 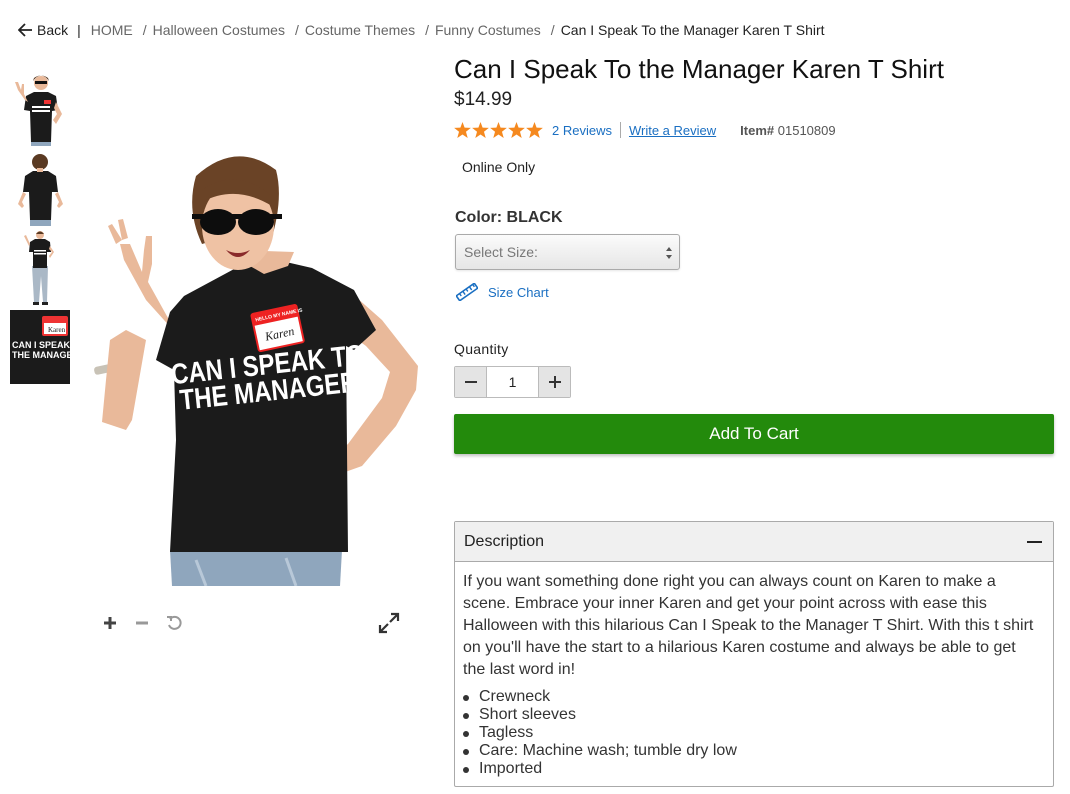 I want to click on quantity-increase-button, so click(x=554, y=382).